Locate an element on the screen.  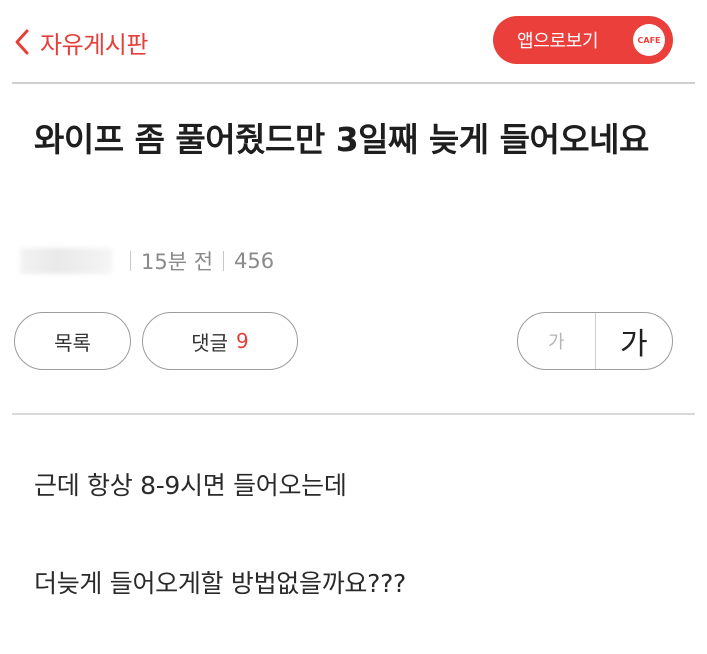
post-meta: 15분 전 456 is located at coordinates (147, 261).